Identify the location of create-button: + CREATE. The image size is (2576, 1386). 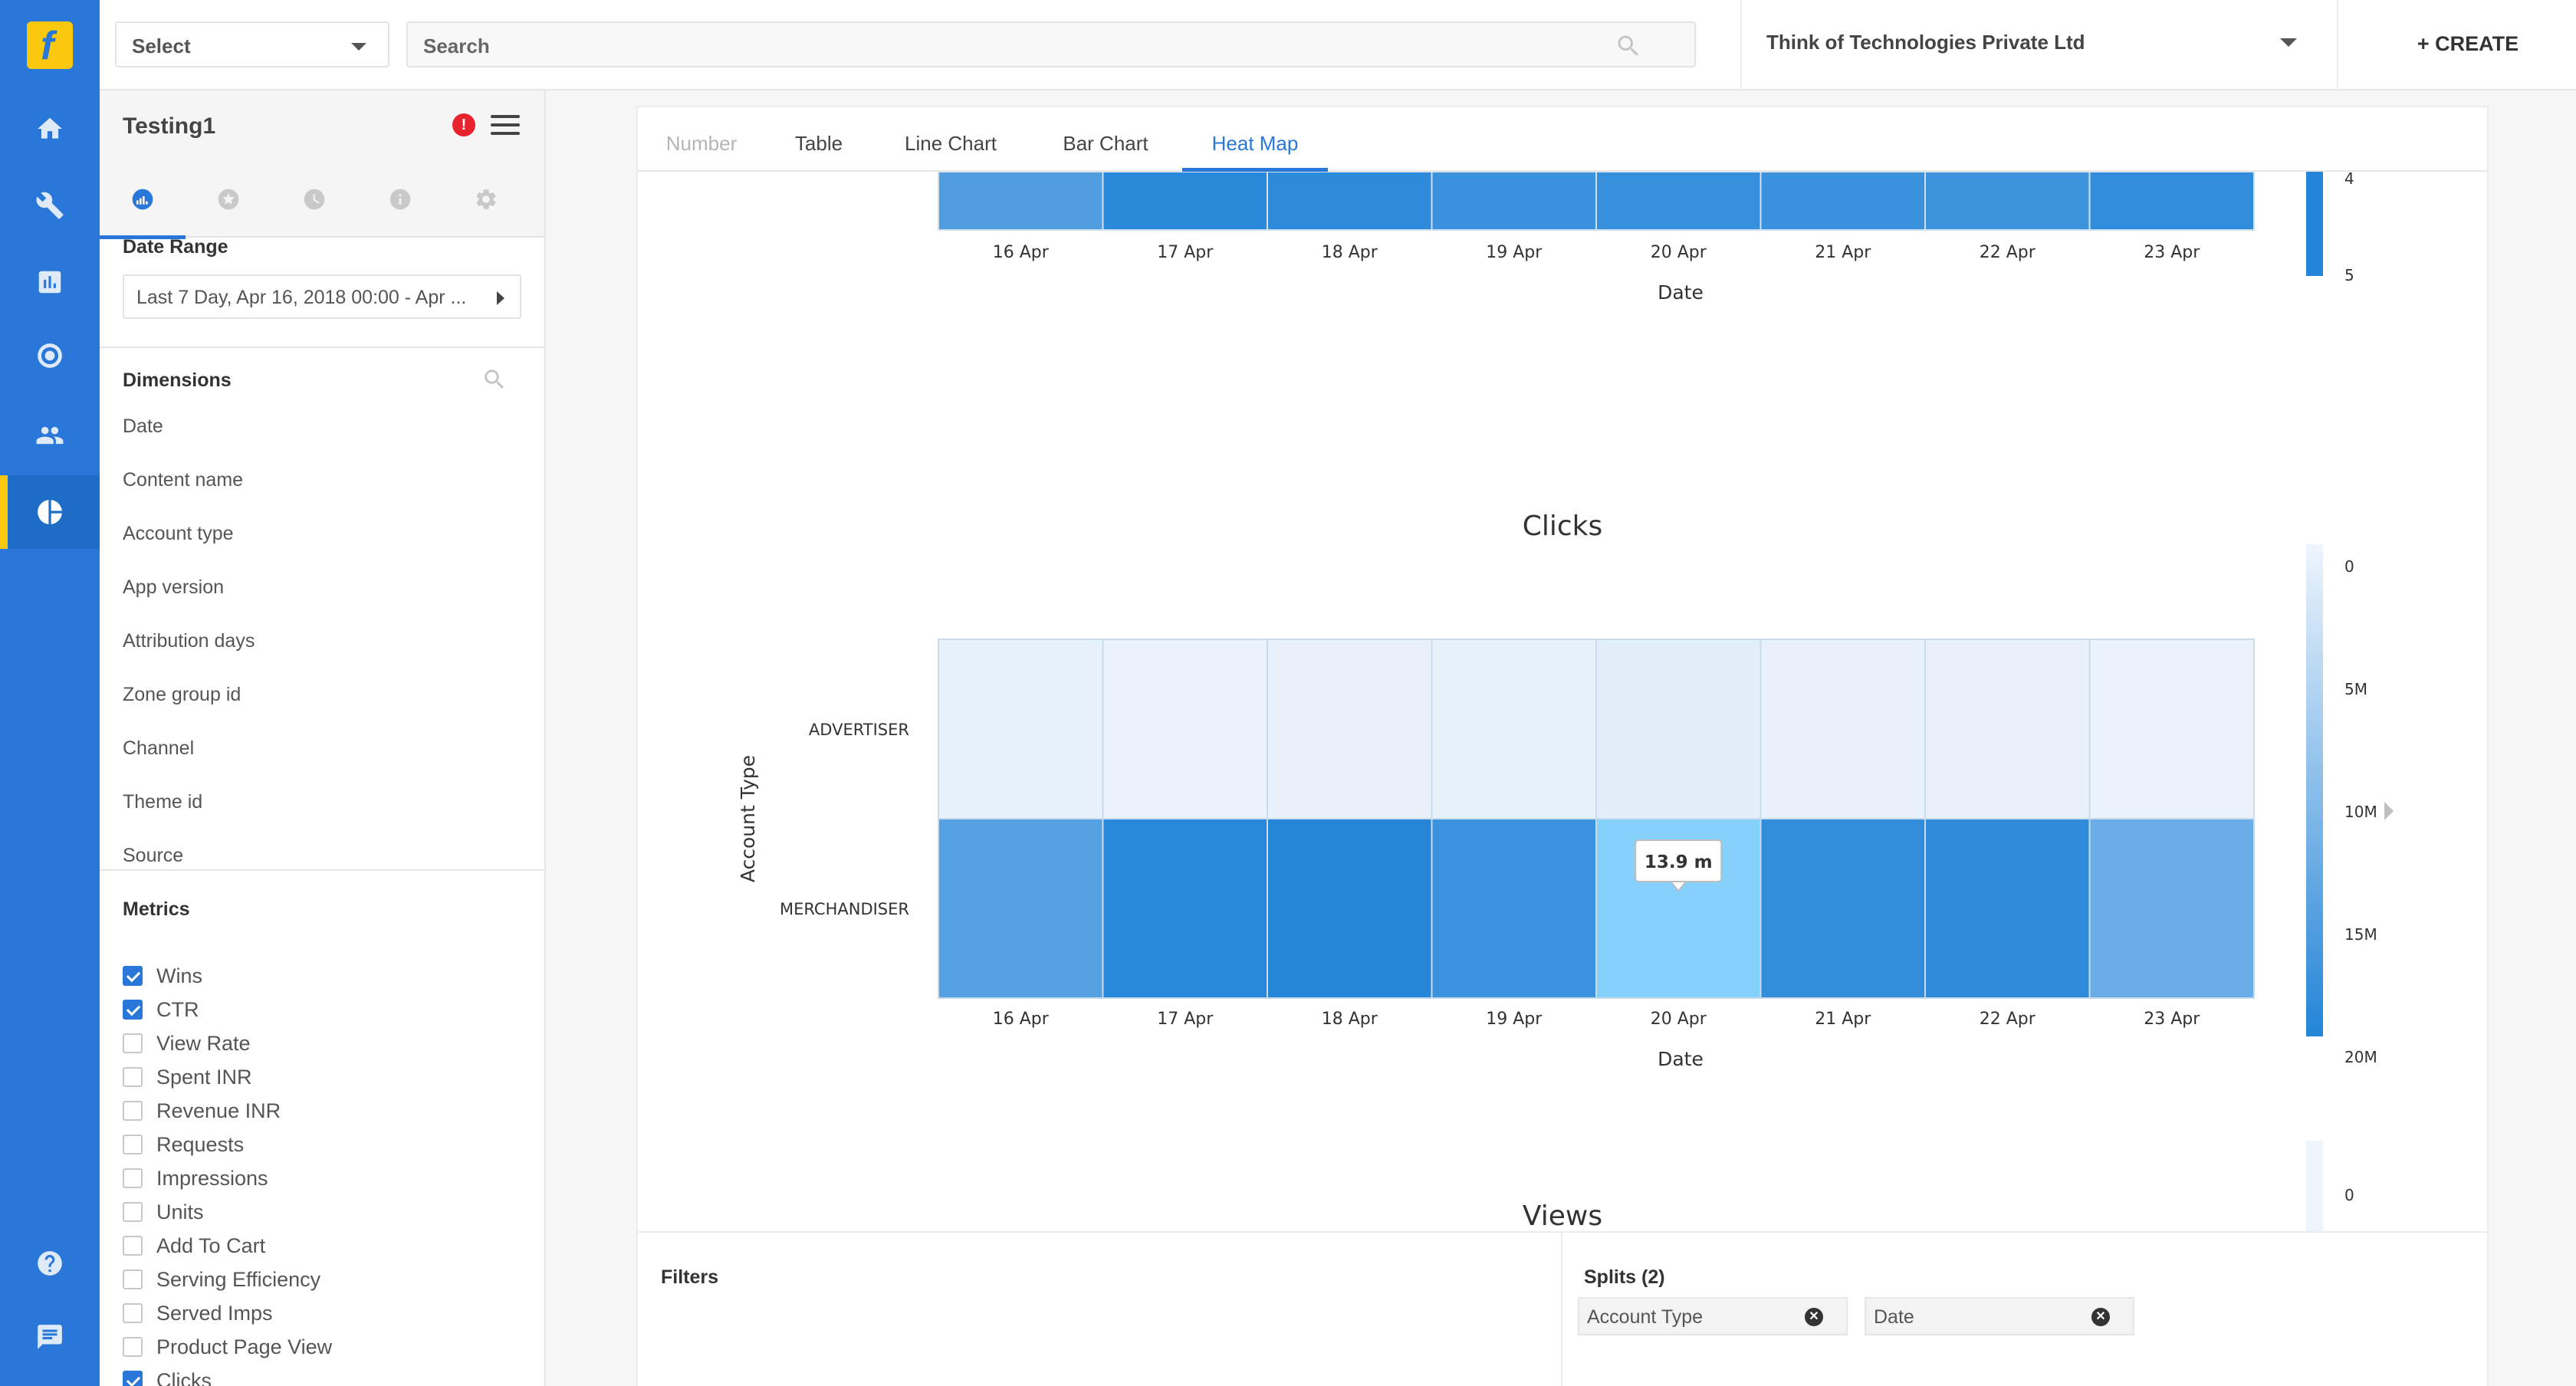
(2457, 44).